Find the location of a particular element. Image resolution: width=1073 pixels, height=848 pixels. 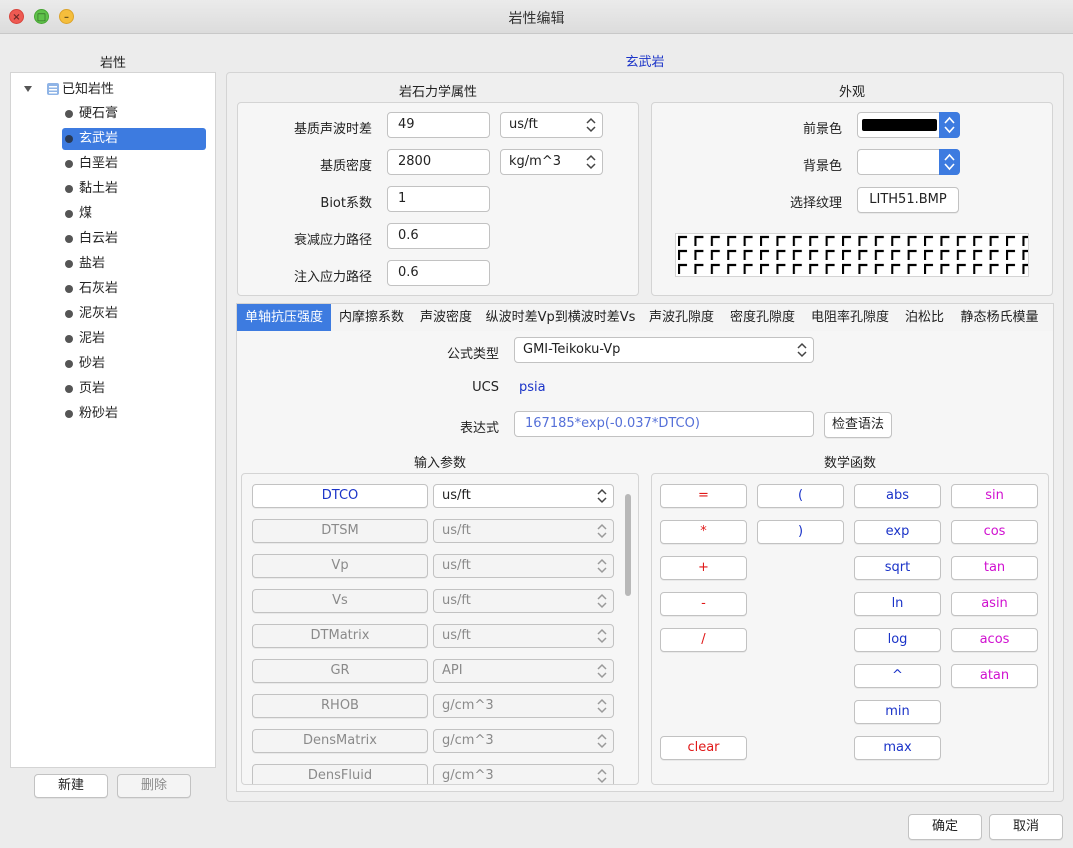

tree-item: 泥岩 is located at coordinates (132, 339).